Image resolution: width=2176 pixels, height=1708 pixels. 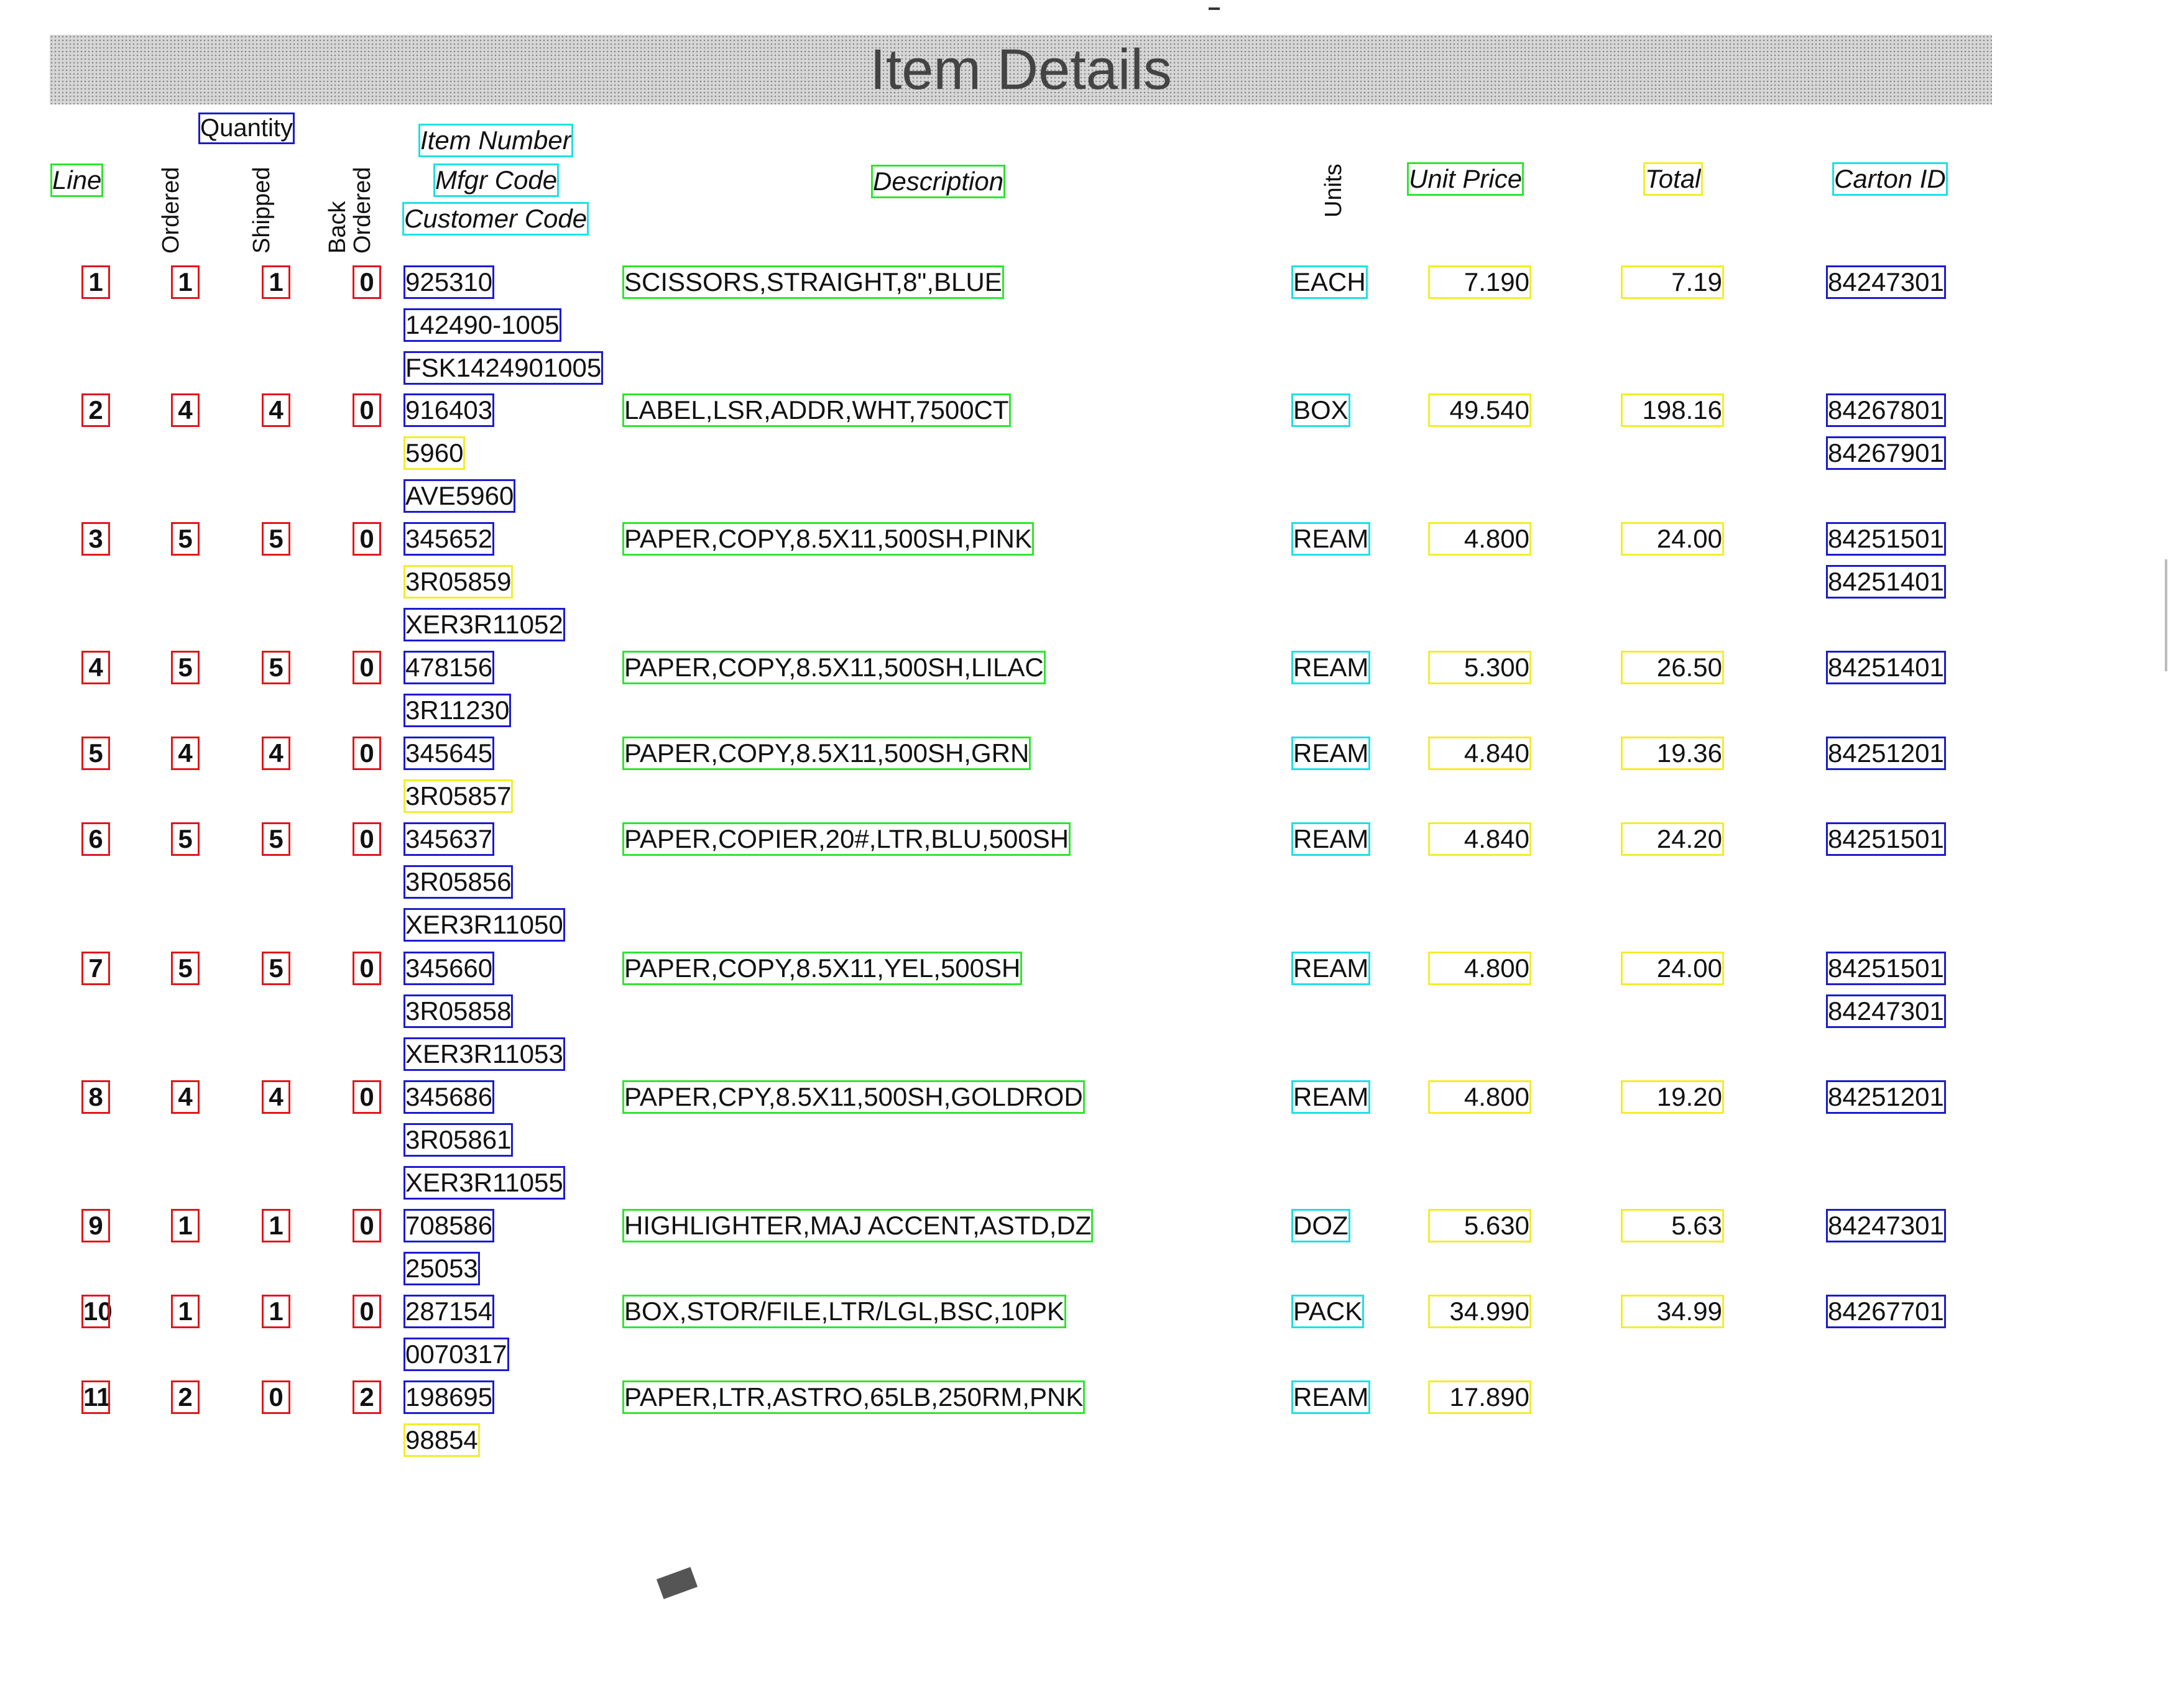 I want to click on row-carton-id: 84251401, so click(x=1886, y=668).